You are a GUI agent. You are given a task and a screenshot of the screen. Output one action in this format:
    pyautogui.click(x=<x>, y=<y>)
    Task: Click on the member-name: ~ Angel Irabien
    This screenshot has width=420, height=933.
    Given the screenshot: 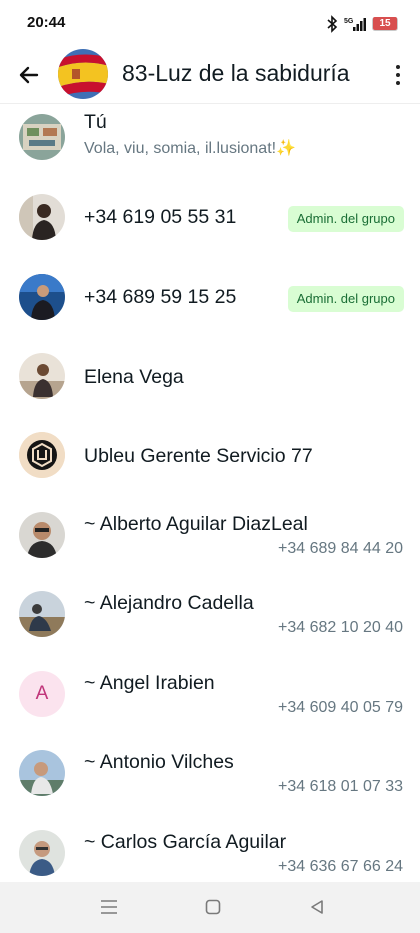 What is the action you would take?
    pyautogui.click(x=149, y=683)
    